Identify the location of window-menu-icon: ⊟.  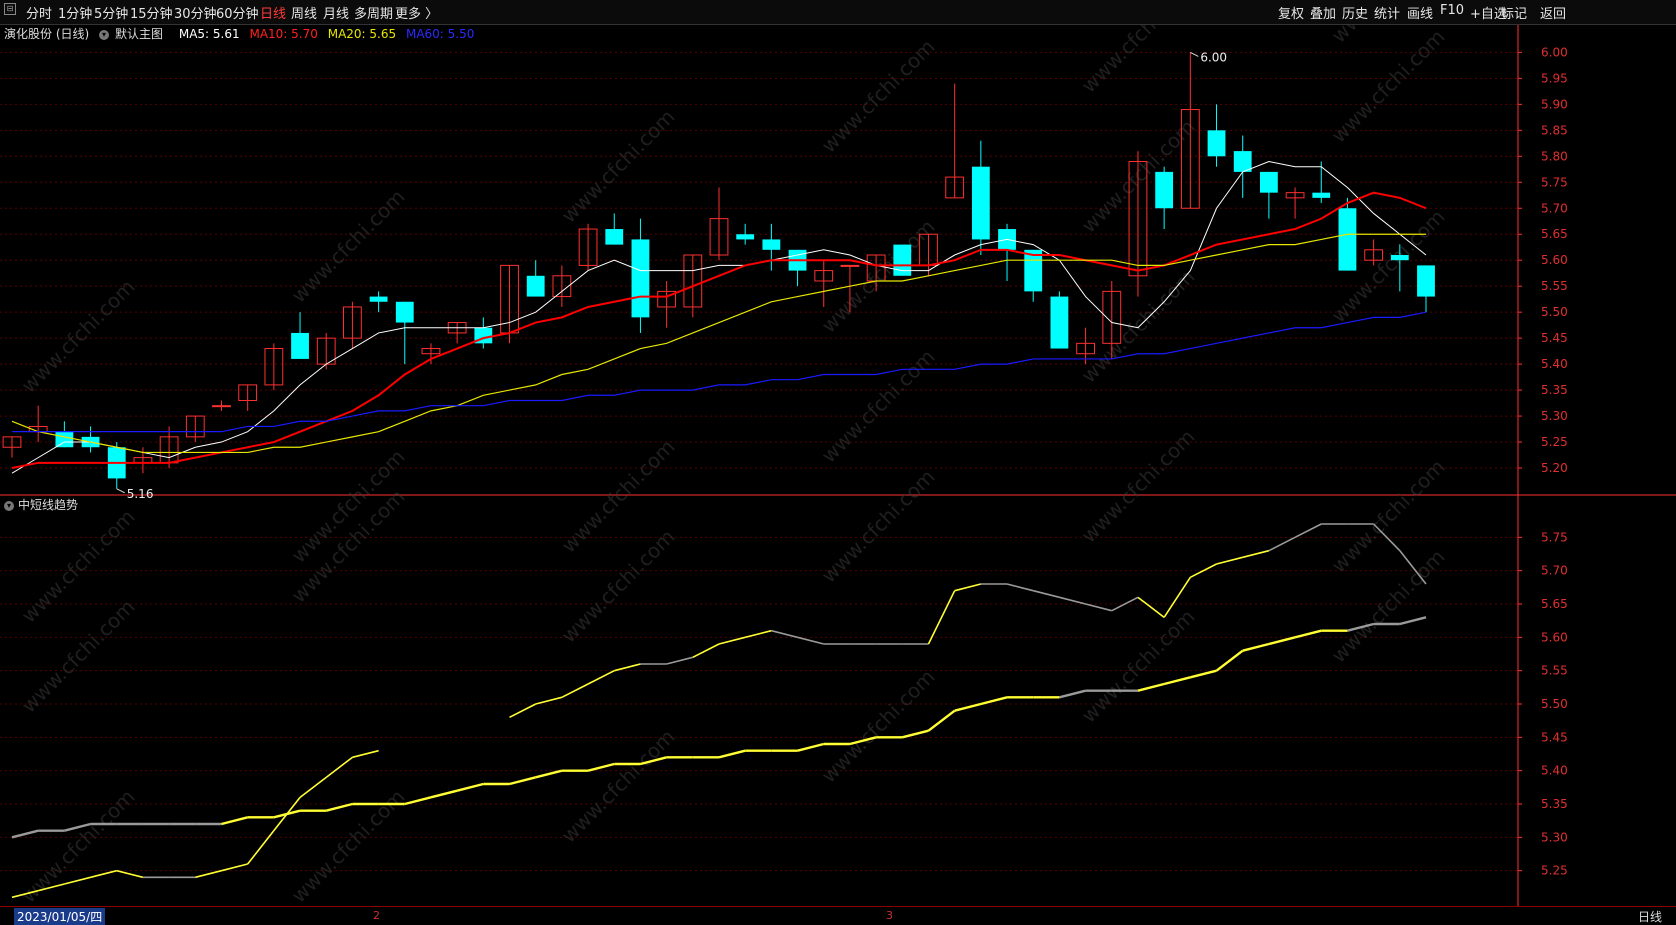
(10, 9).